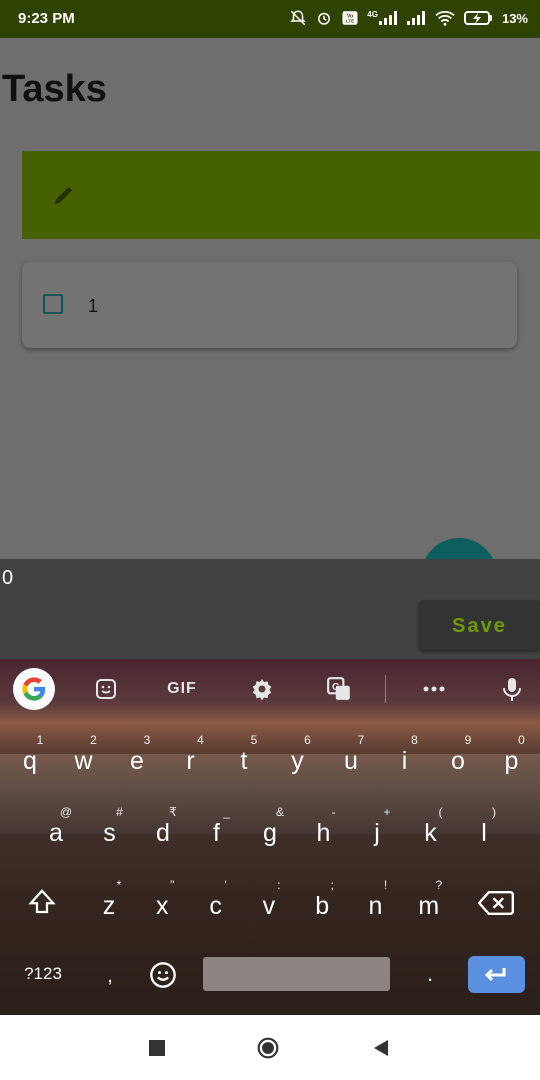  I want to click on recents-icon, so click(157, 1048).